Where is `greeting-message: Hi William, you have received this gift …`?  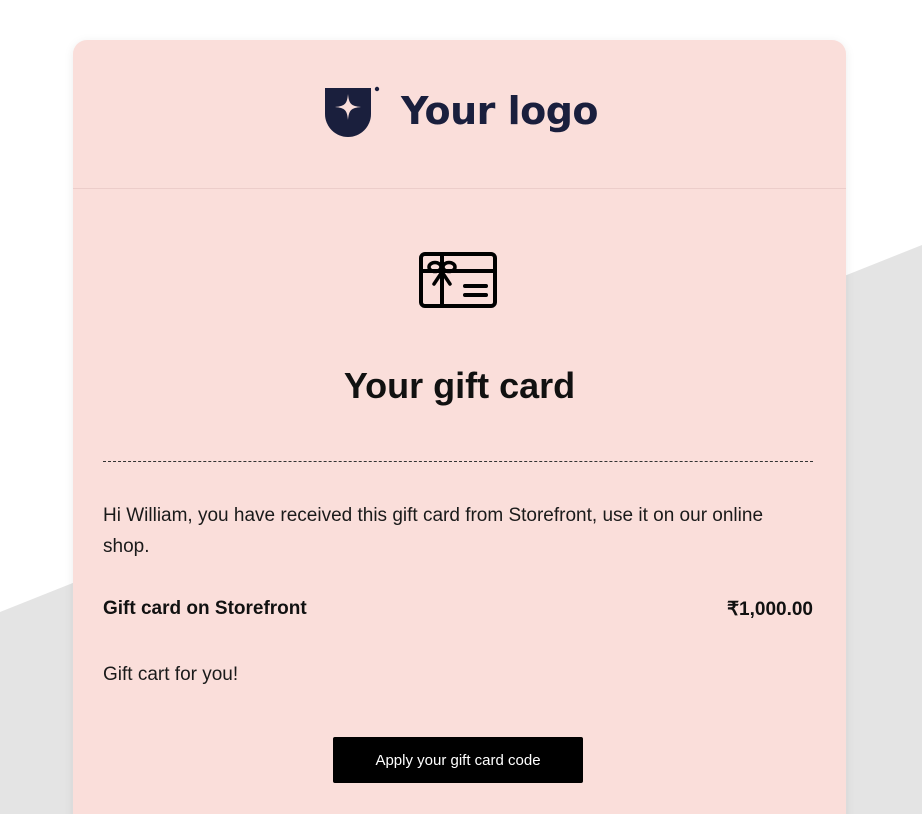
greeting-message: Hi William, you have received this gift … is located at coordinates (433, 531).